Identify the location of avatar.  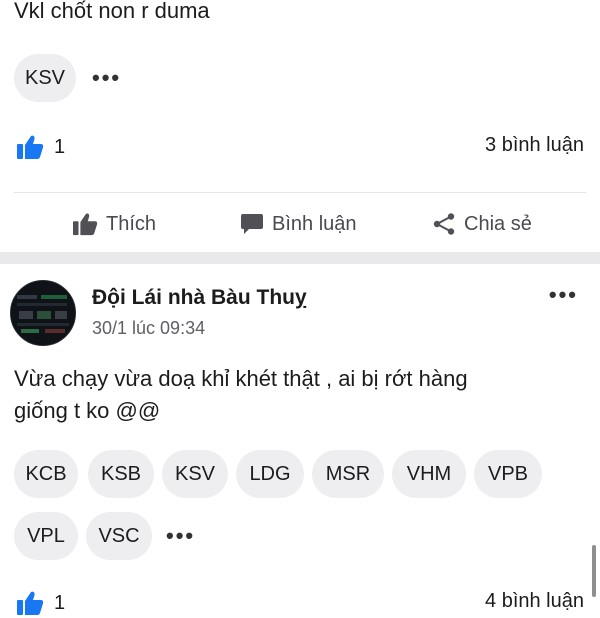
(43, 313).